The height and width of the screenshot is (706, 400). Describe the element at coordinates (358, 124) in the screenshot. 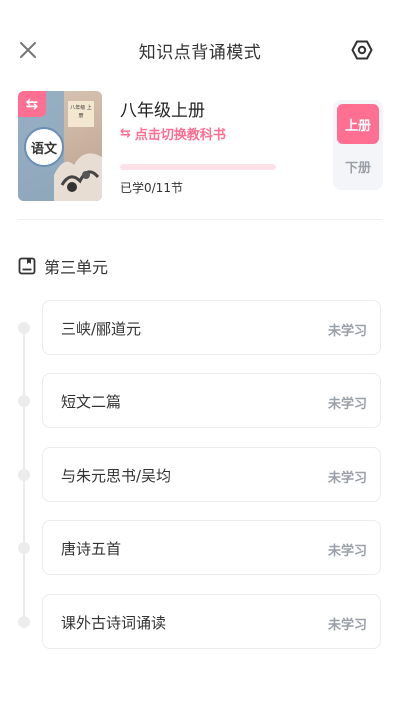

I see `volume-button-upper: 上册` at that location.